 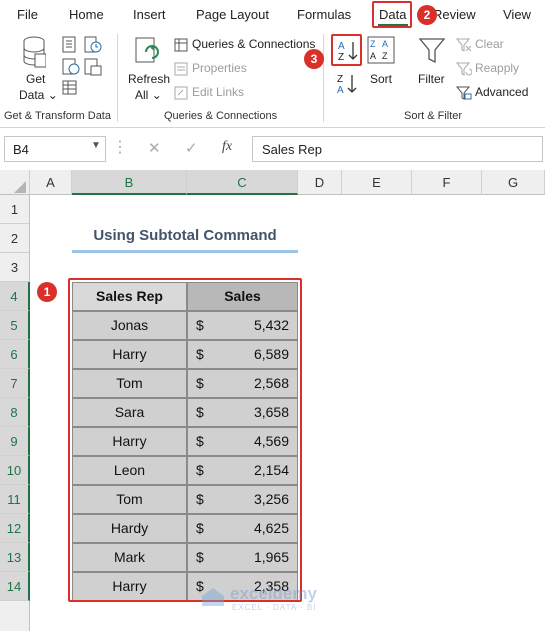 I want to click on properties-icon, so click(x=181, y=69).